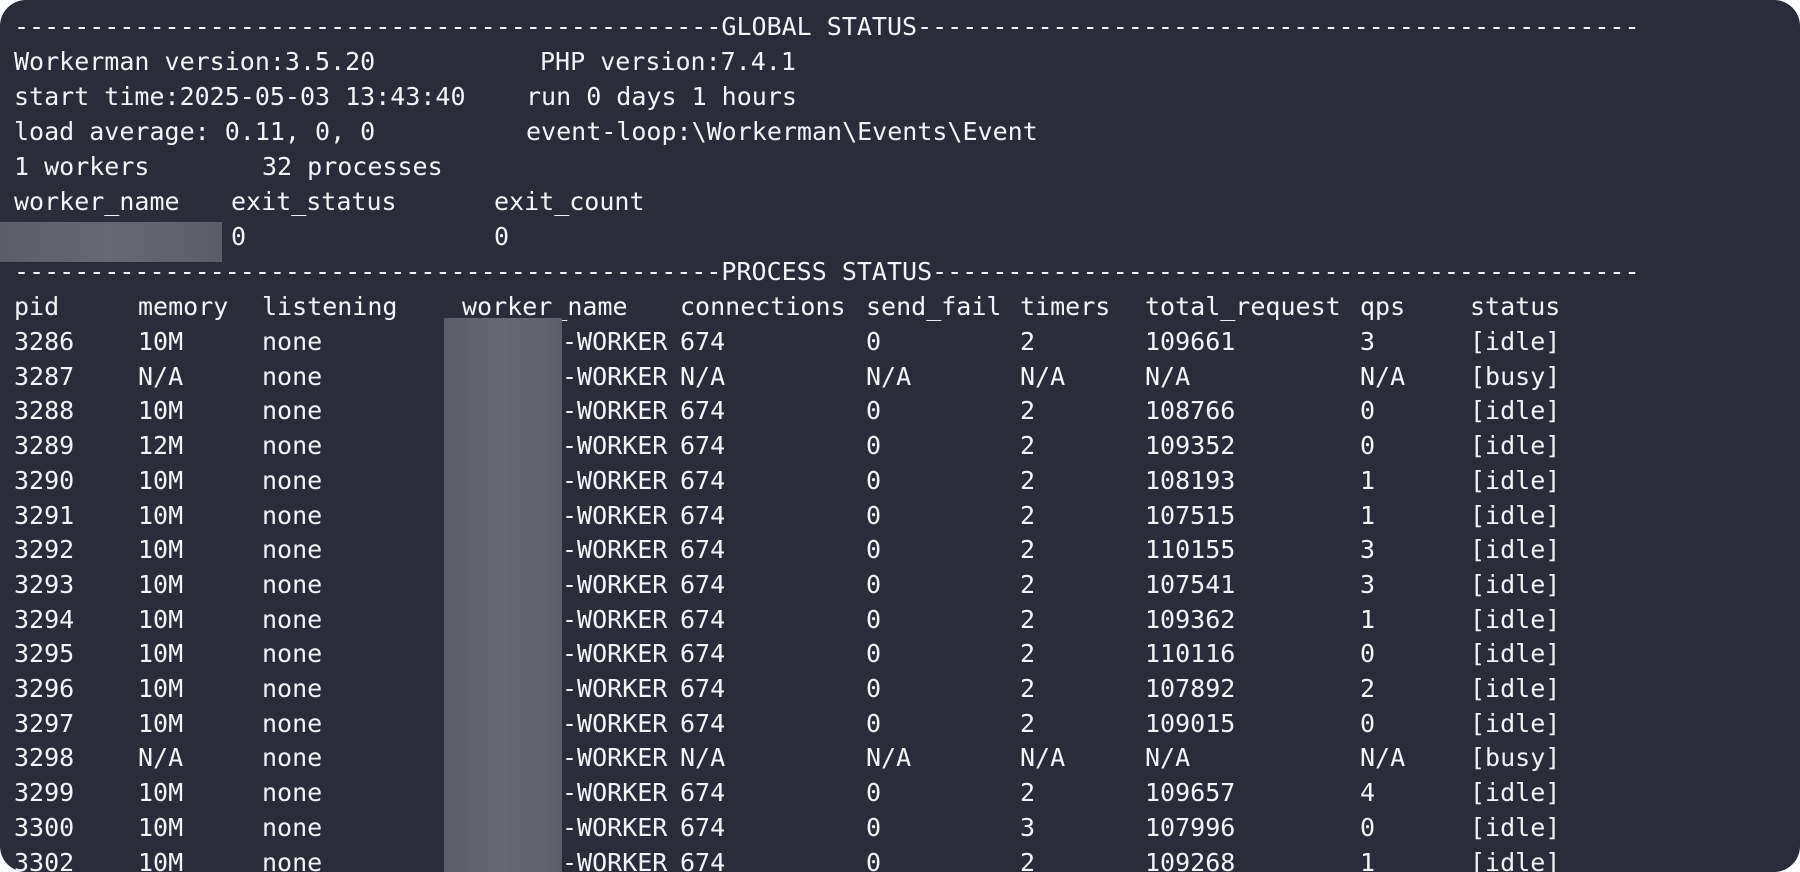 The height and width of the screenshot is (872, 1800). Describe the element at coordinates (330, 306) in the screenshot. I see `header-listening: listening` at that location.